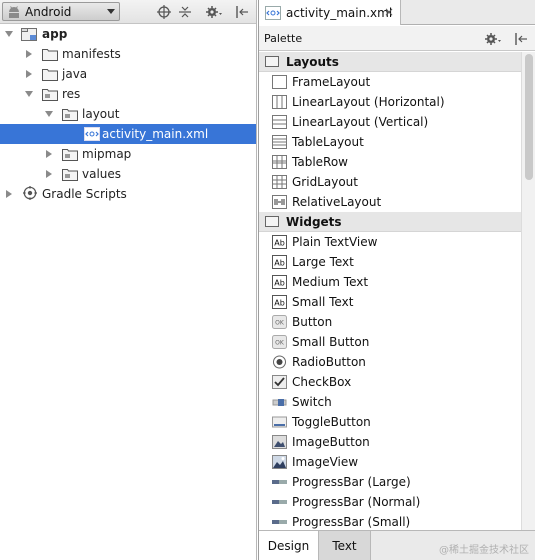 This screenshot has width=535, height=560. Describe the element at coordinates (330, 12) in the screenshot. I see `tab-activity-main: activity_main.xml ×` at that location.